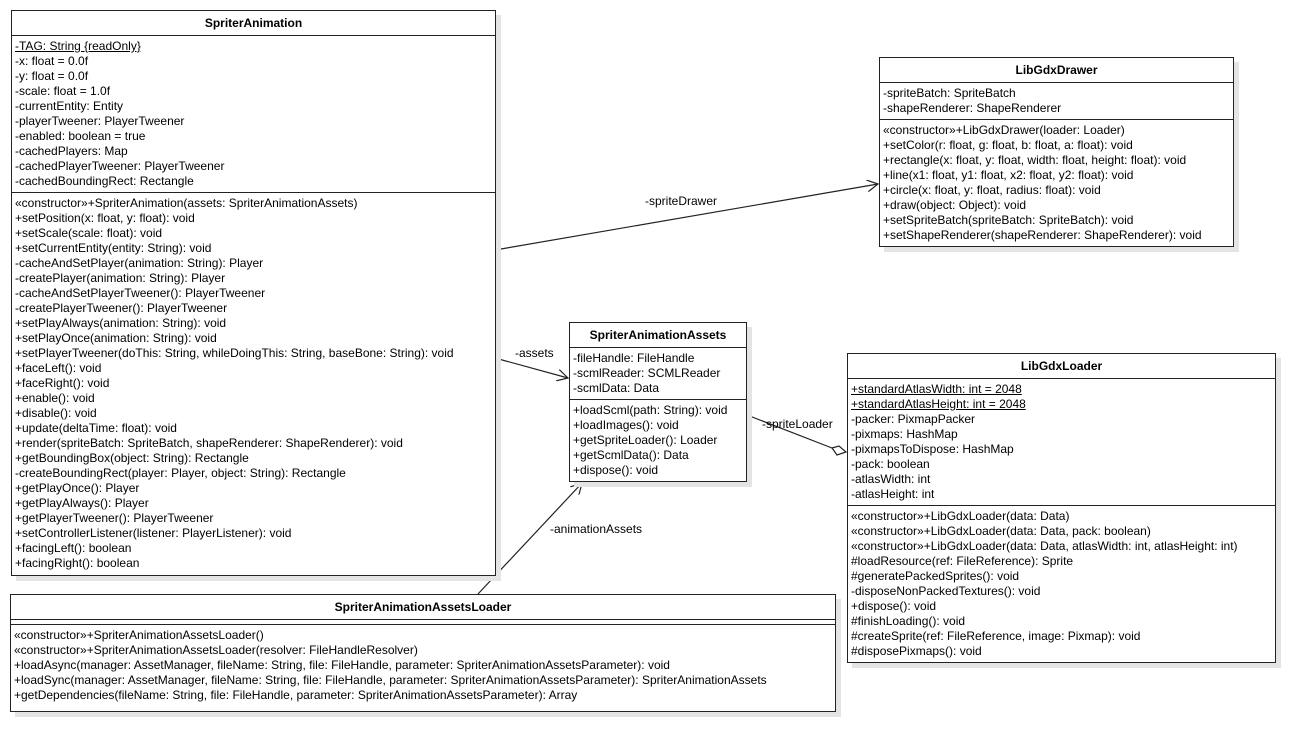  What do you see at coordinates (647, 373) in the screenshot?
I see `attribute-row: -scmlReader: SCMLReader` at bounding box center [647, 373].